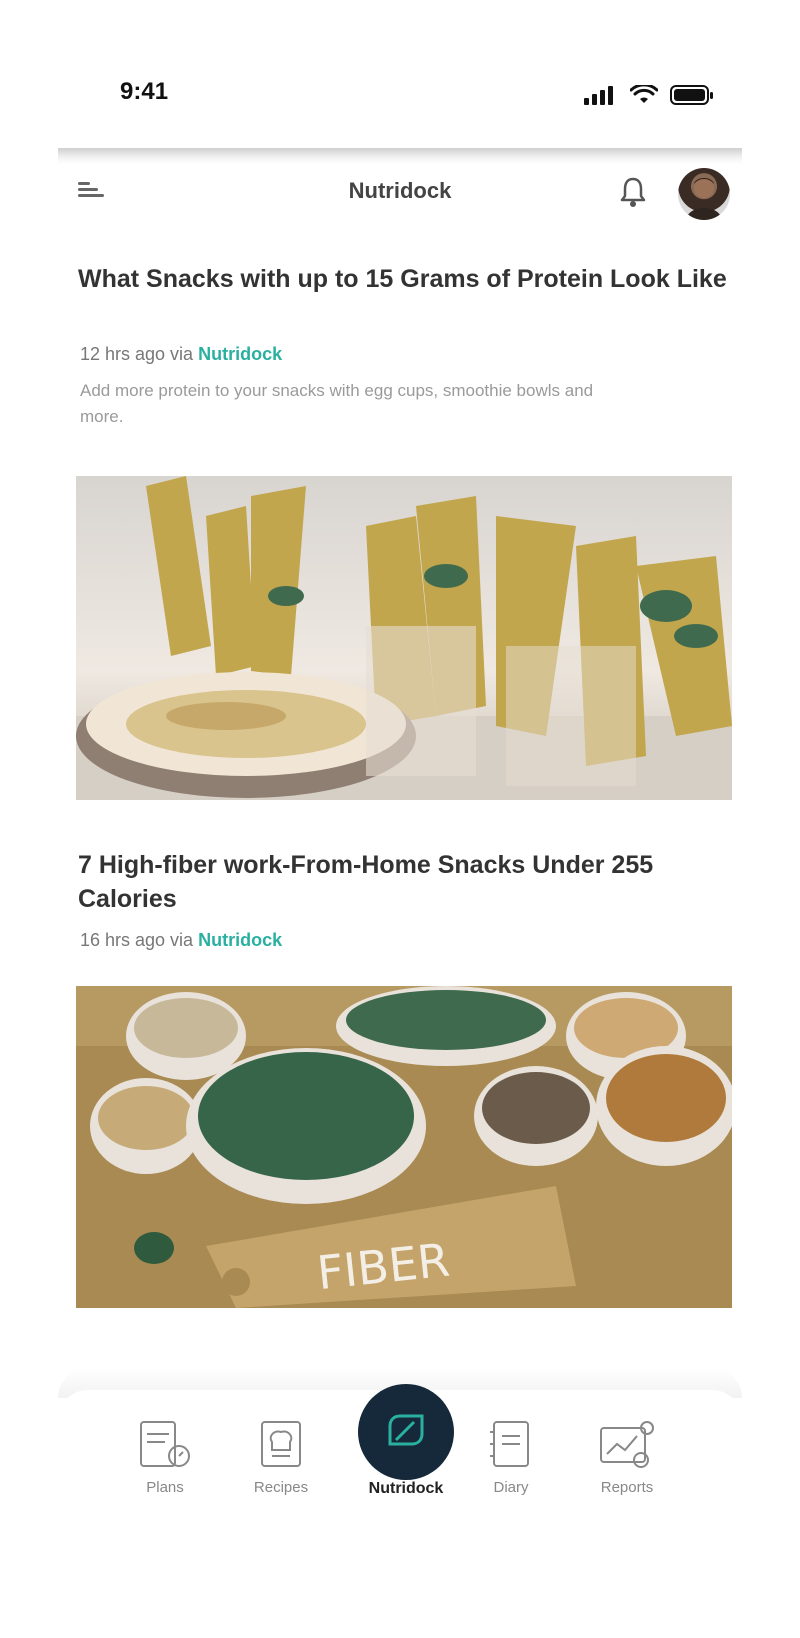  I want to click on wifi-icon, so click(644, 94).